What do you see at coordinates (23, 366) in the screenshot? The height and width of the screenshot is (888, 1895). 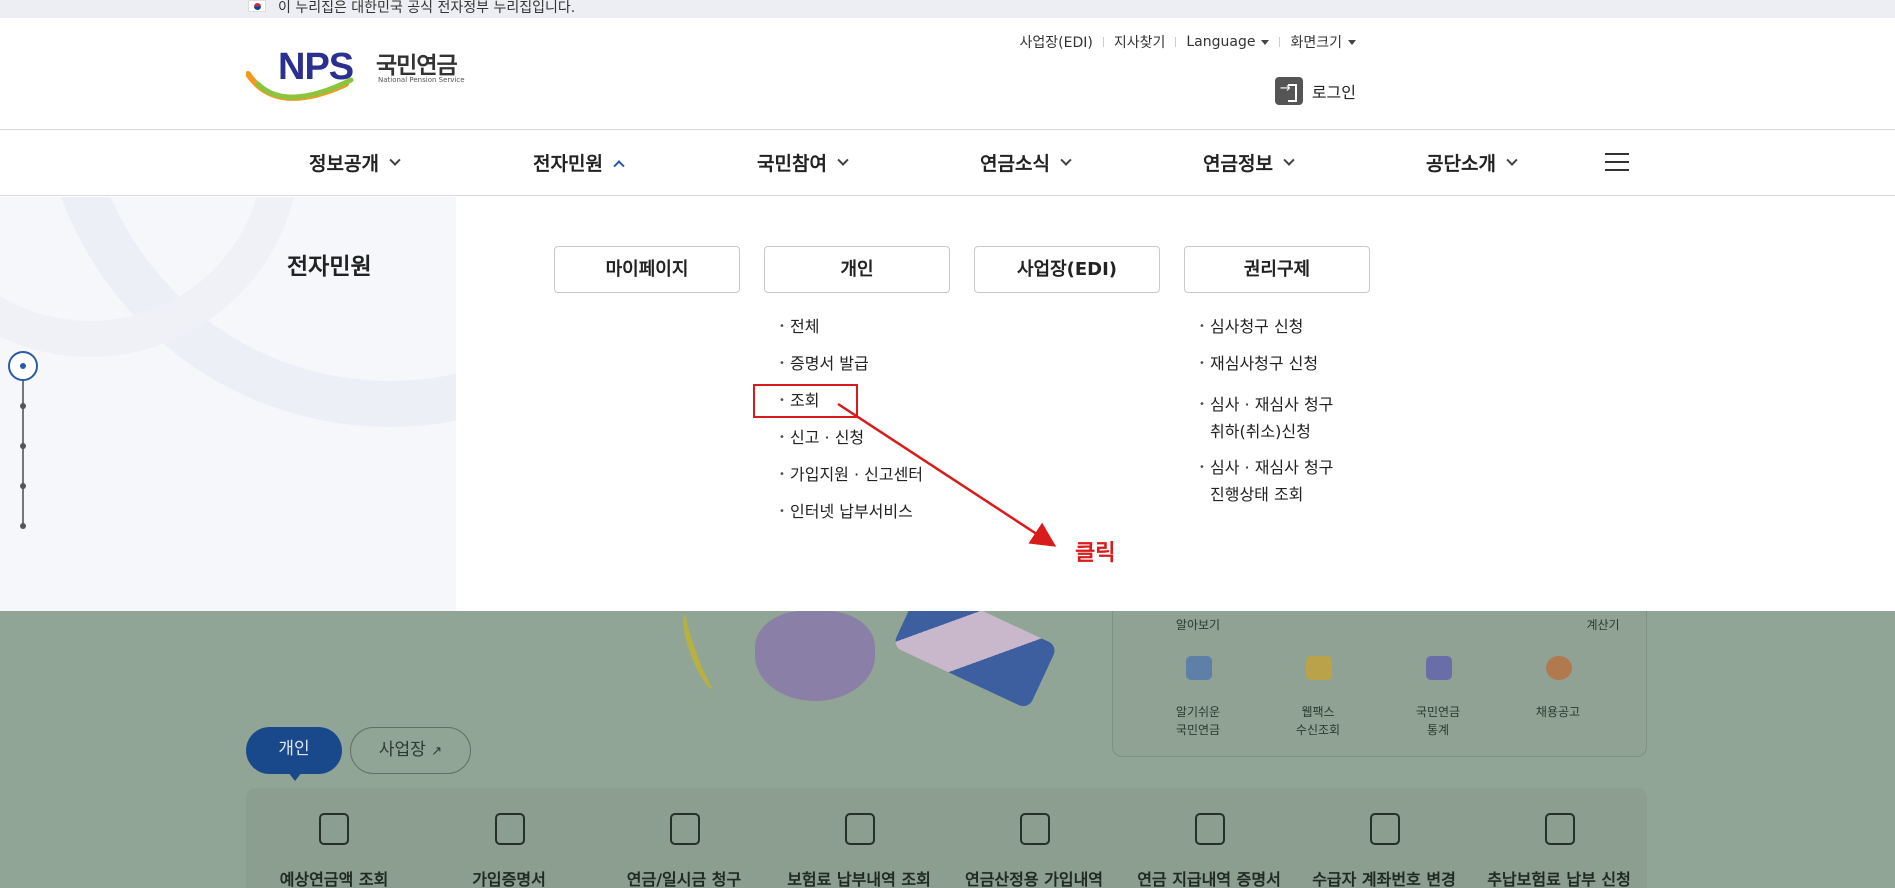 I see `timeline-active-marker-icon` at bounding box center [23, 366].